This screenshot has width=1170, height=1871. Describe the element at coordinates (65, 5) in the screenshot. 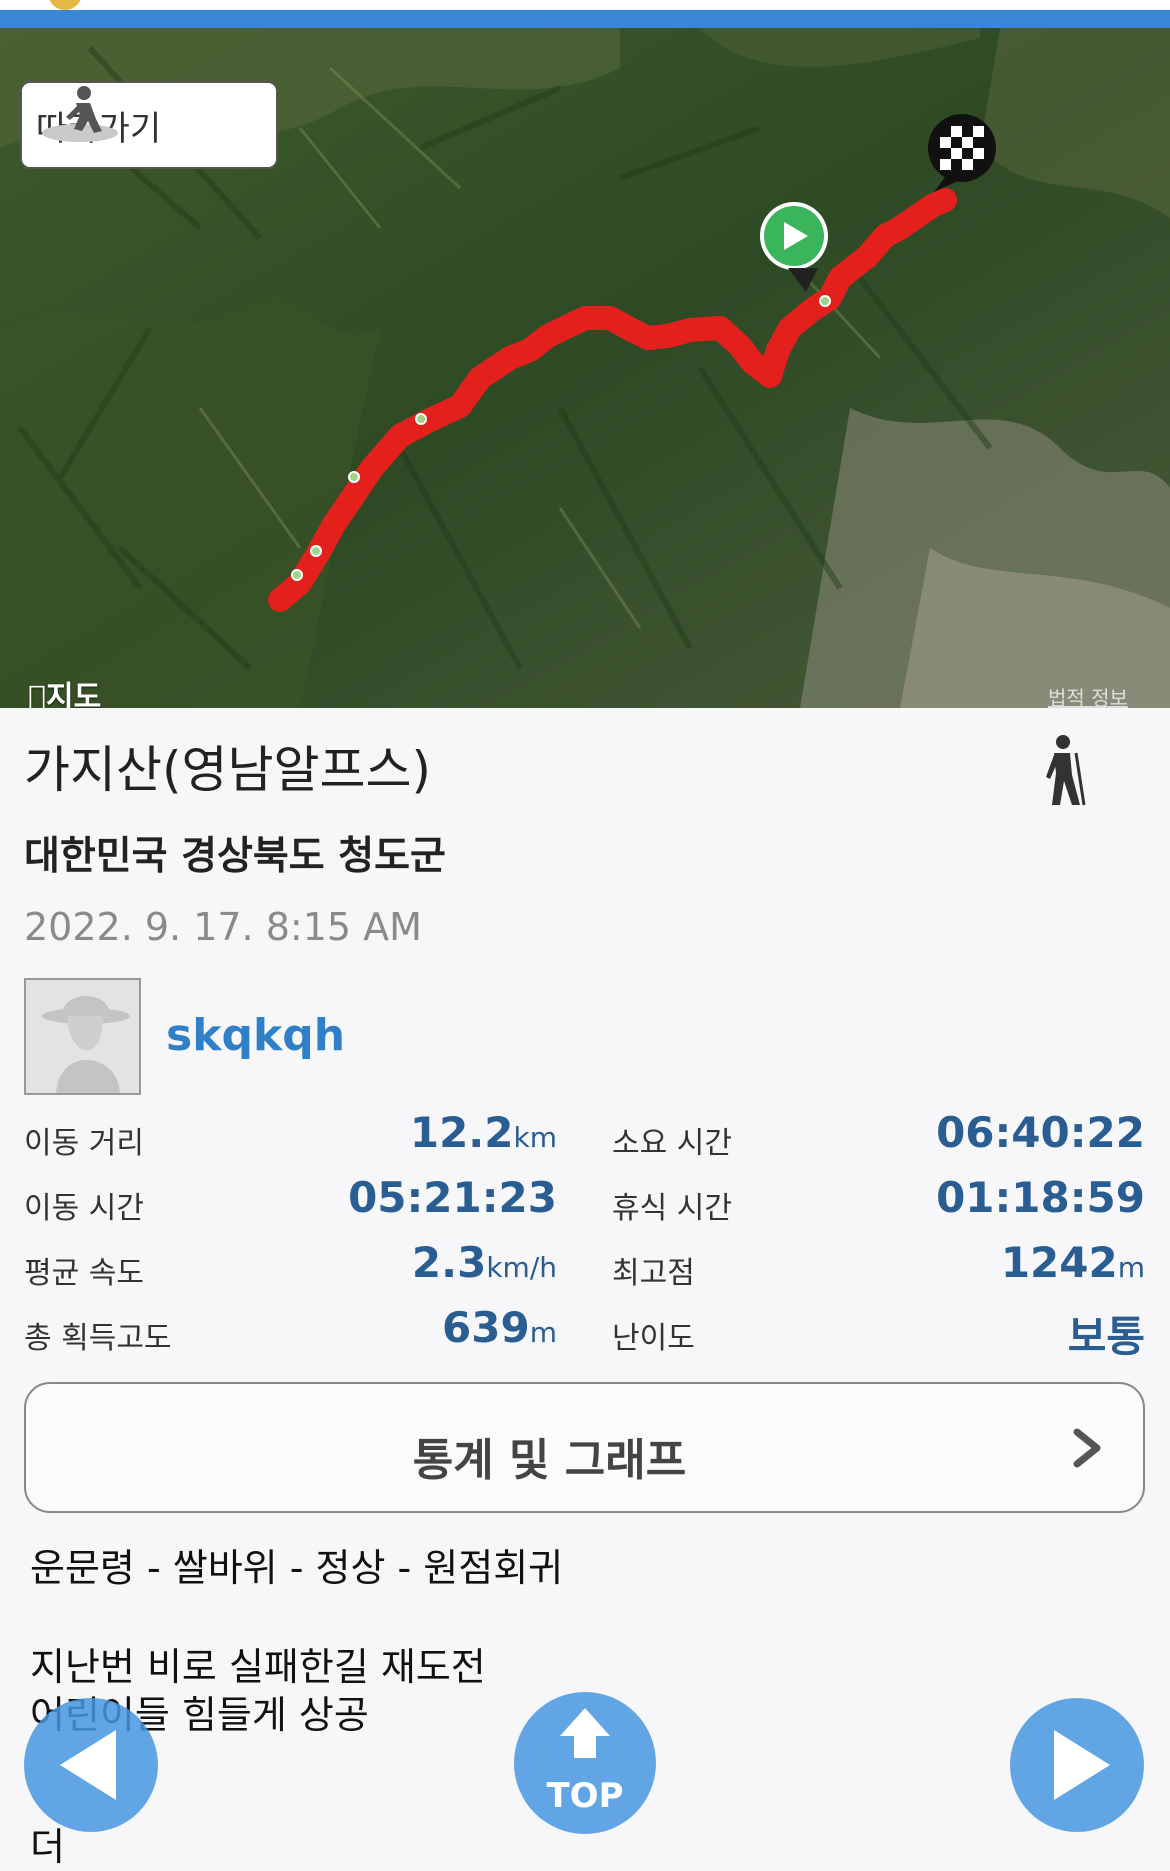

I see `weather-icon` at that location.